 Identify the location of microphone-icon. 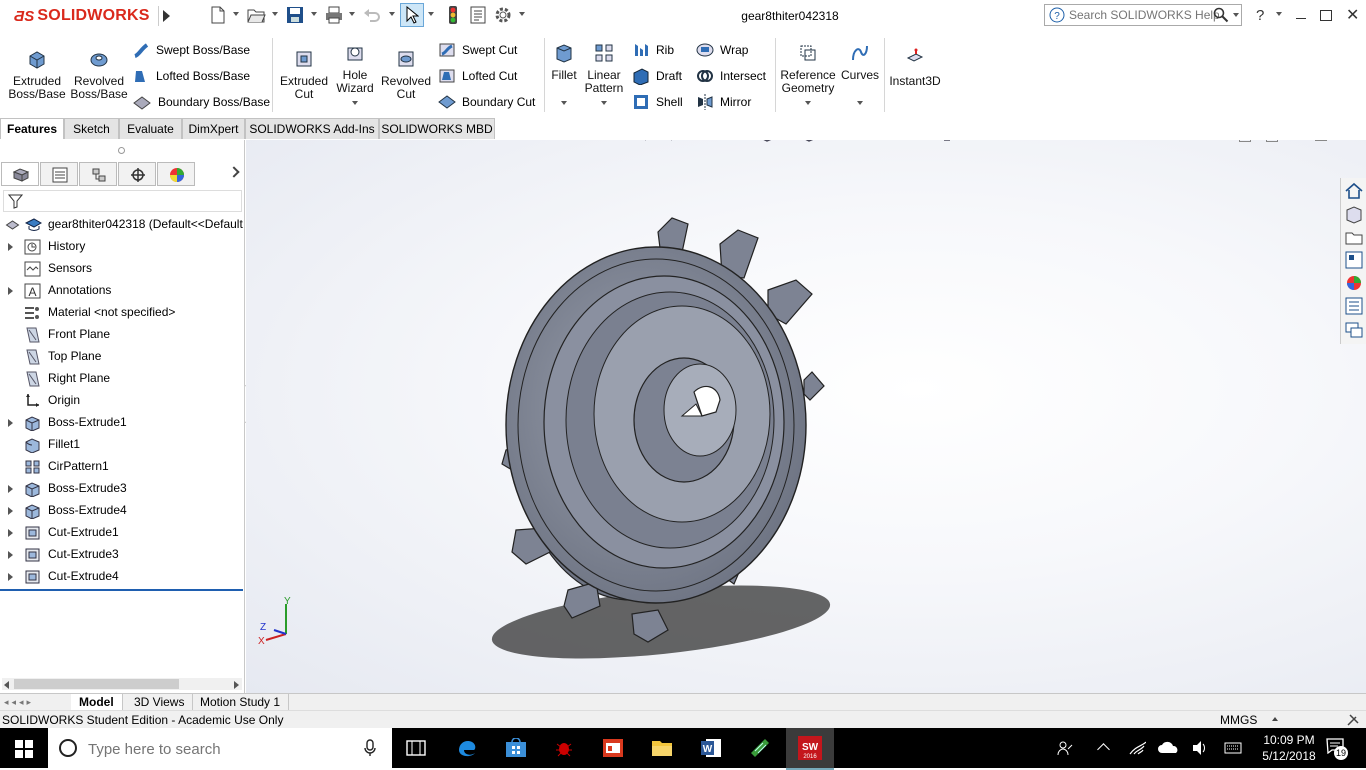
(370, 748).